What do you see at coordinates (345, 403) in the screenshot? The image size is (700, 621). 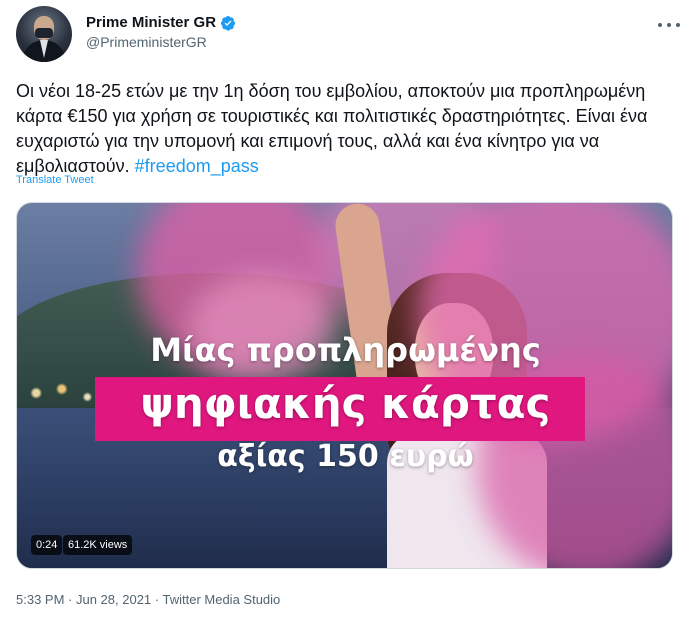 I see `video-caption-line2: ψηφιακής κάρτας` at bounding box center [345, 403].